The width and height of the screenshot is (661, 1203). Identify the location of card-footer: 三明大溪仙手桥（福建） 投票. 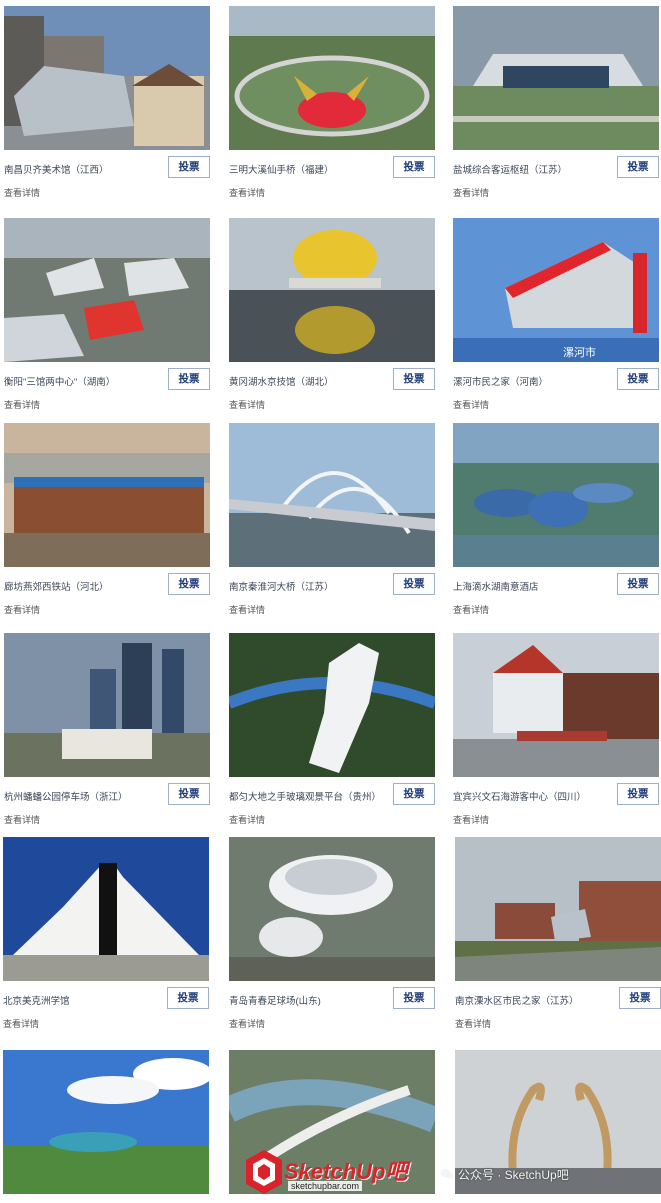
(332, 169).